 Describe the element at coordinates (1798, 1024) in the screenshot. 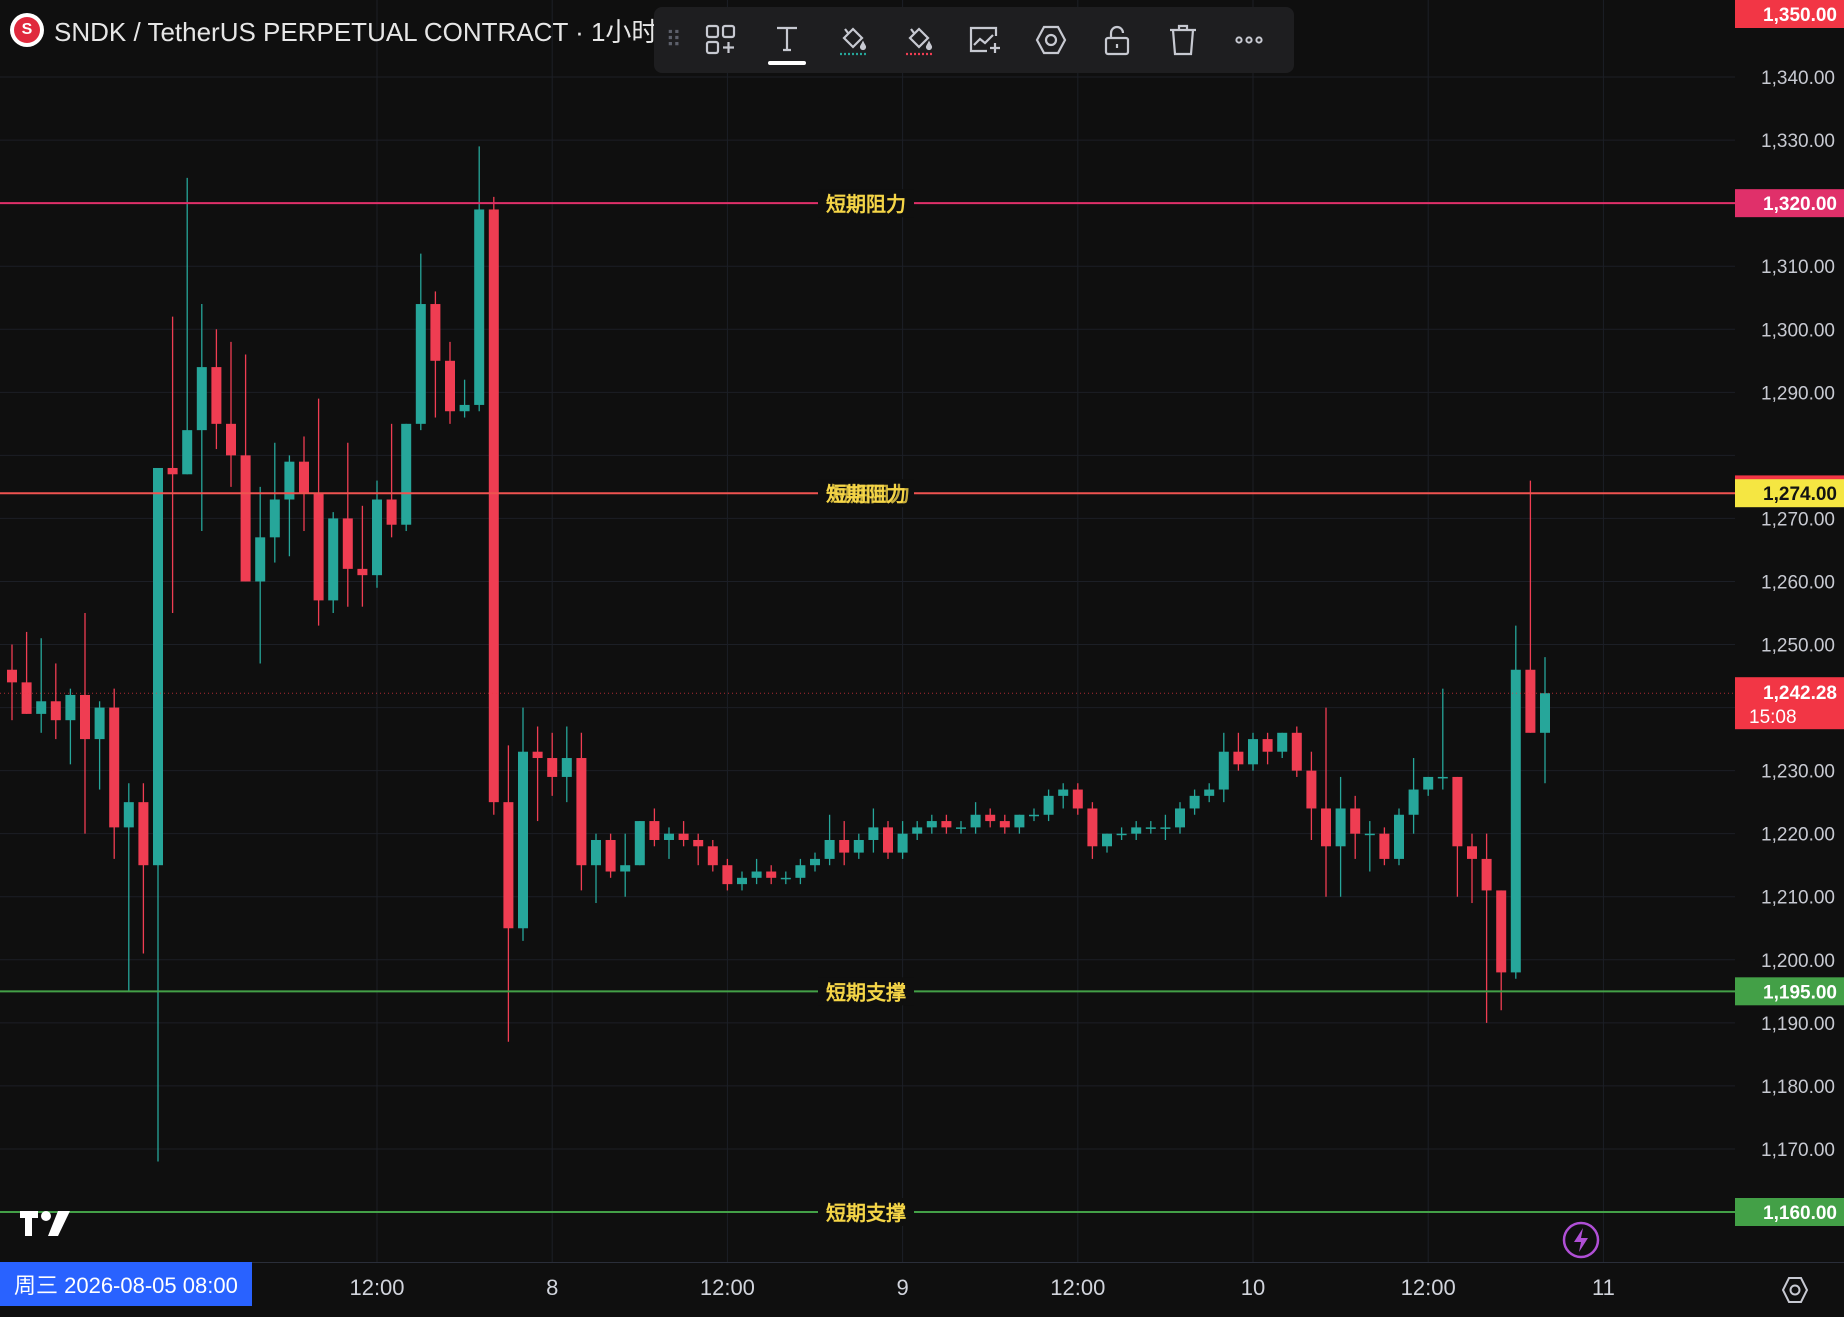

I see `price-tick-label: 1,190.00` at that location.